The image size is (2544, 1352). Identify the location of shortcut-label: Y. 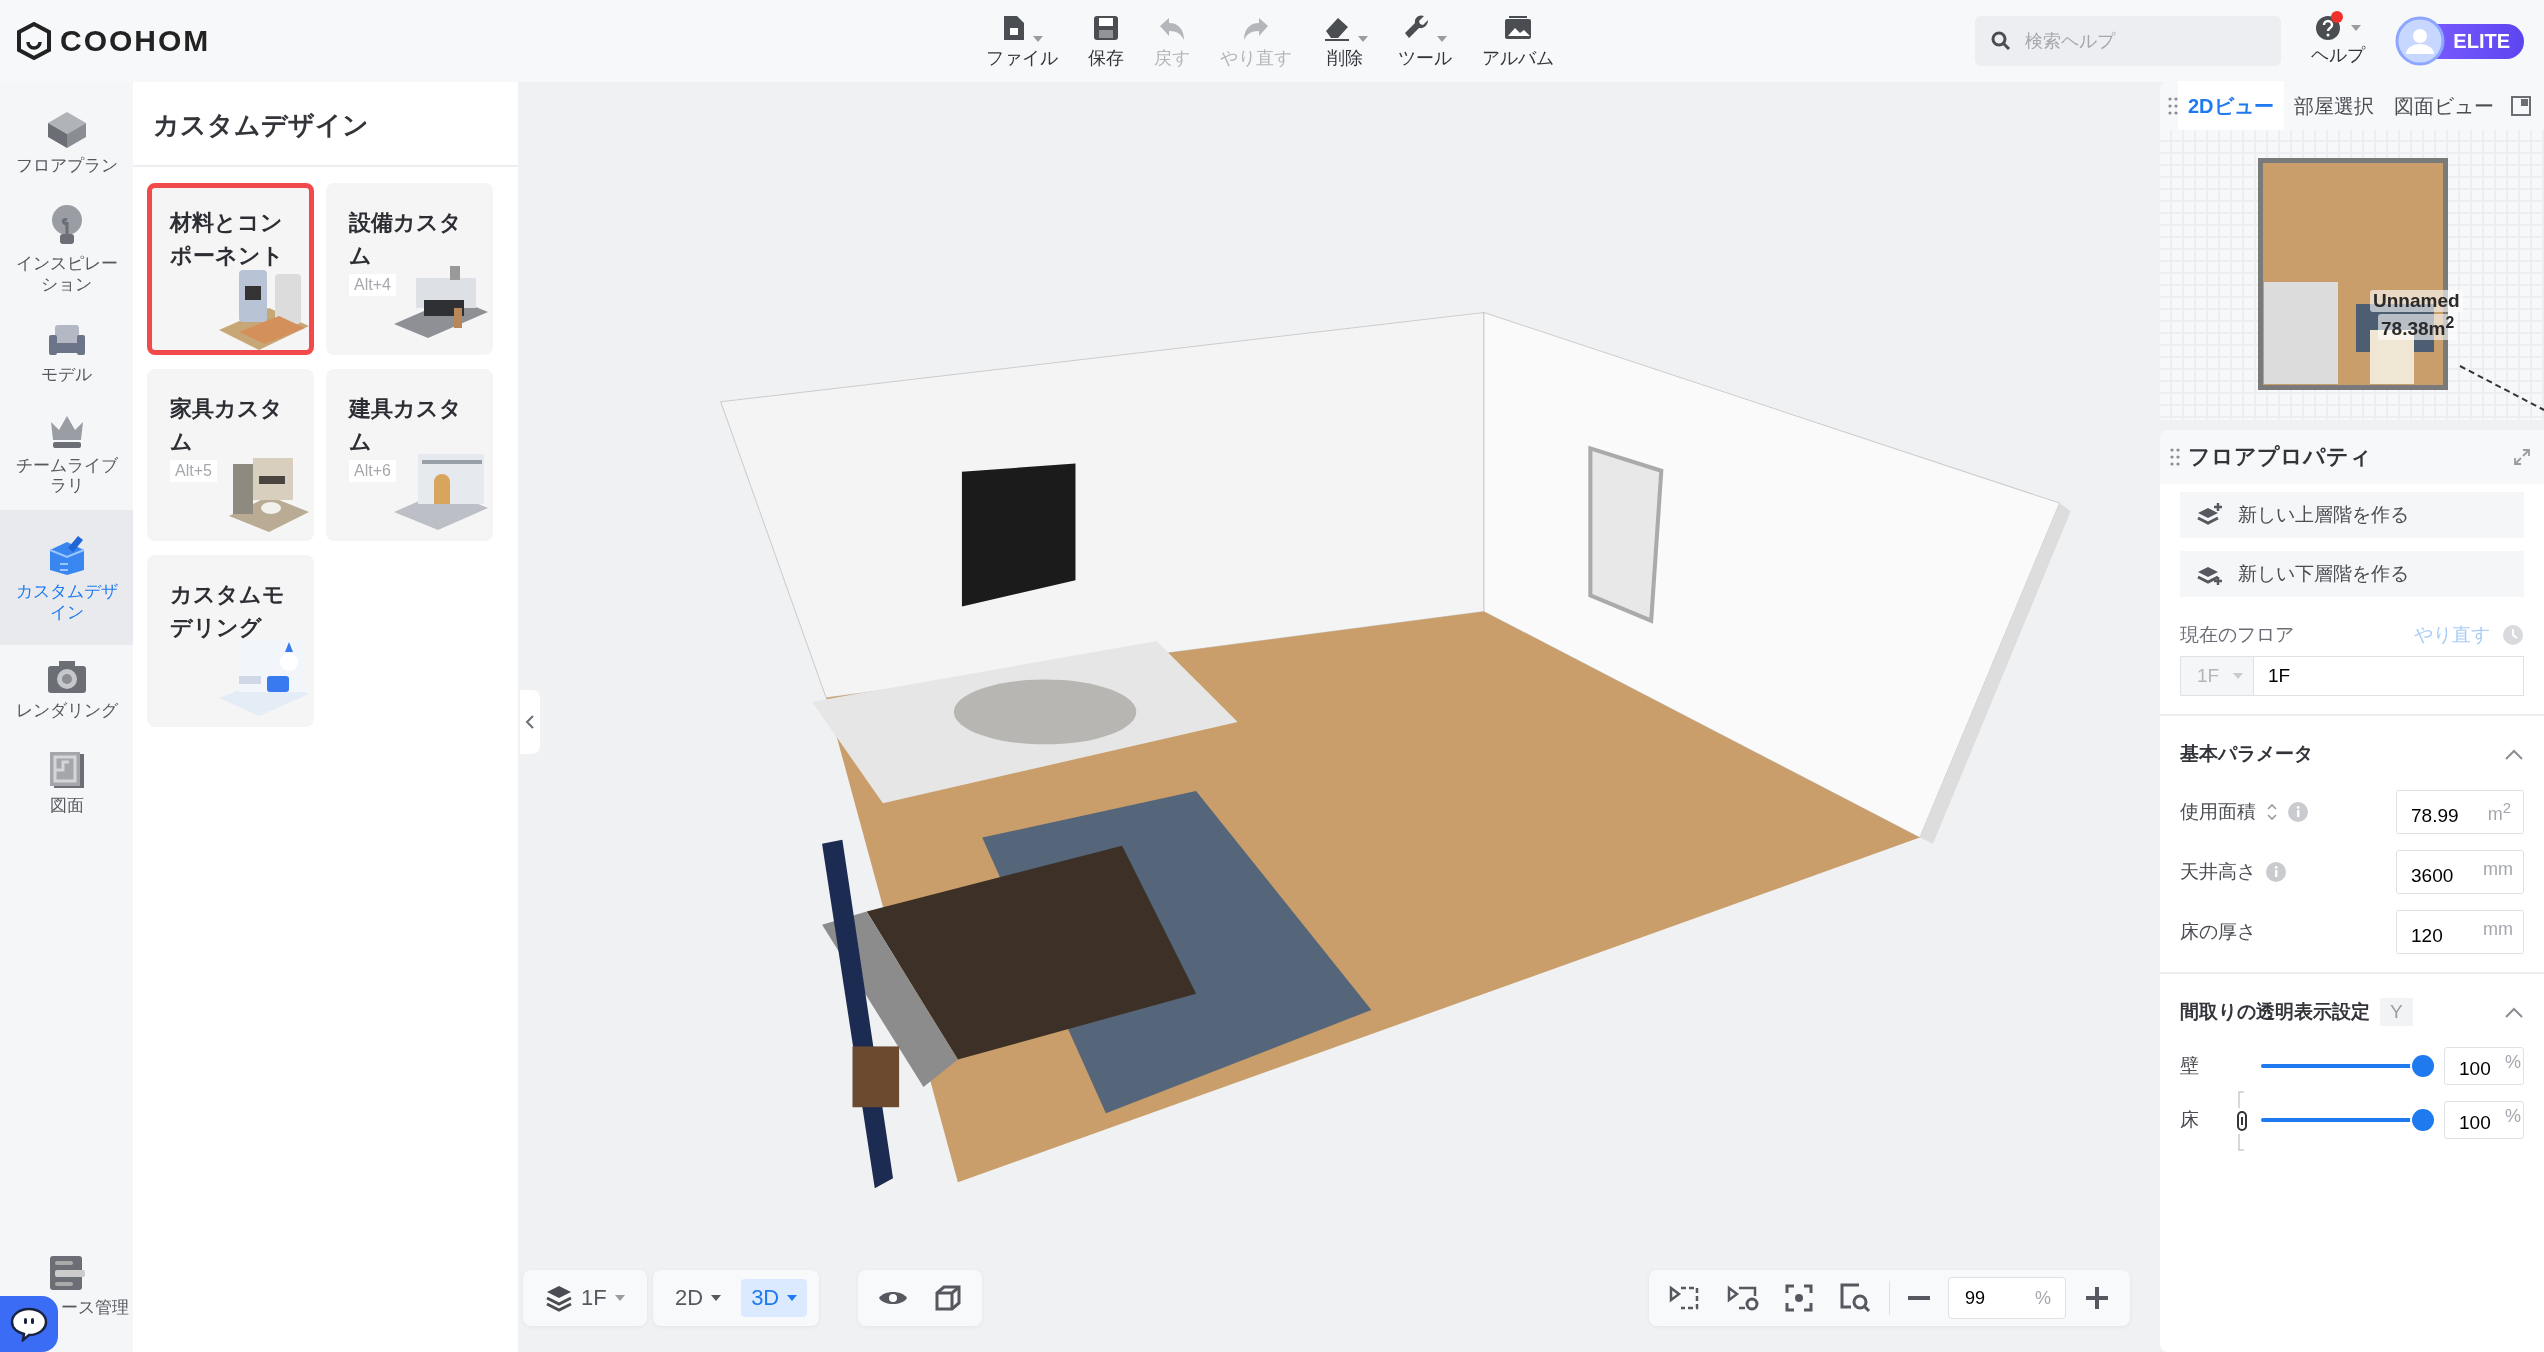
(2396, 1012).